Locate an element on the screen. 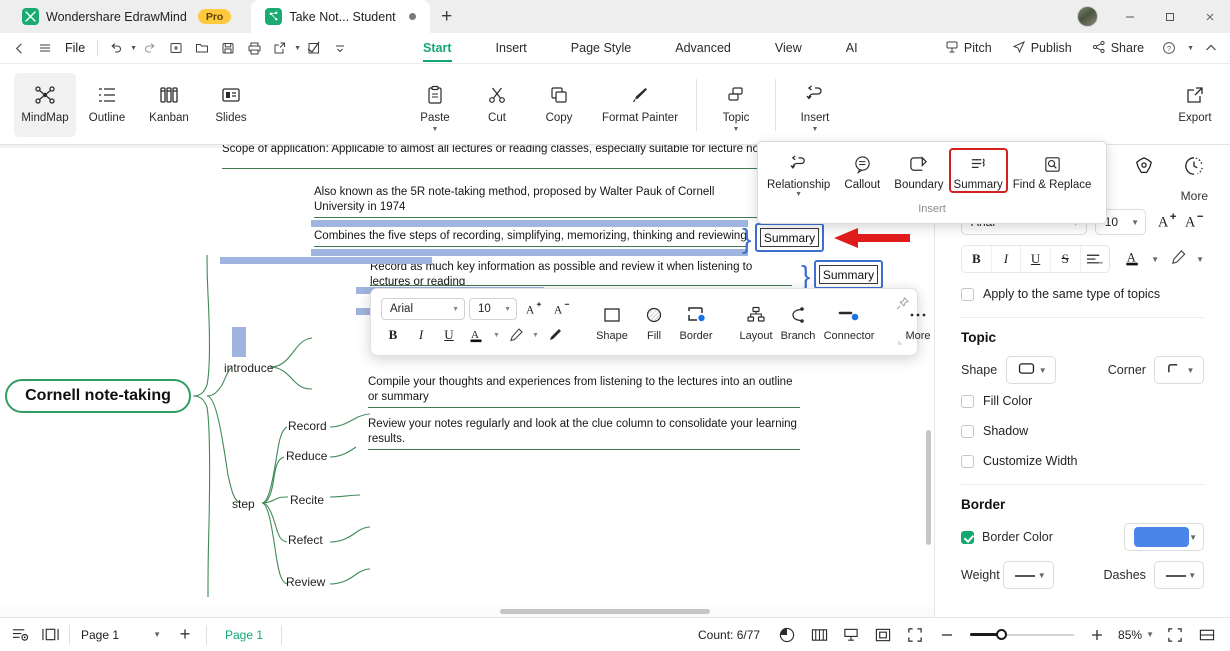 The width and height of the screenshot is (1230, 651). insert-caret-icon: ▼ is located at coordinates (815, 130).